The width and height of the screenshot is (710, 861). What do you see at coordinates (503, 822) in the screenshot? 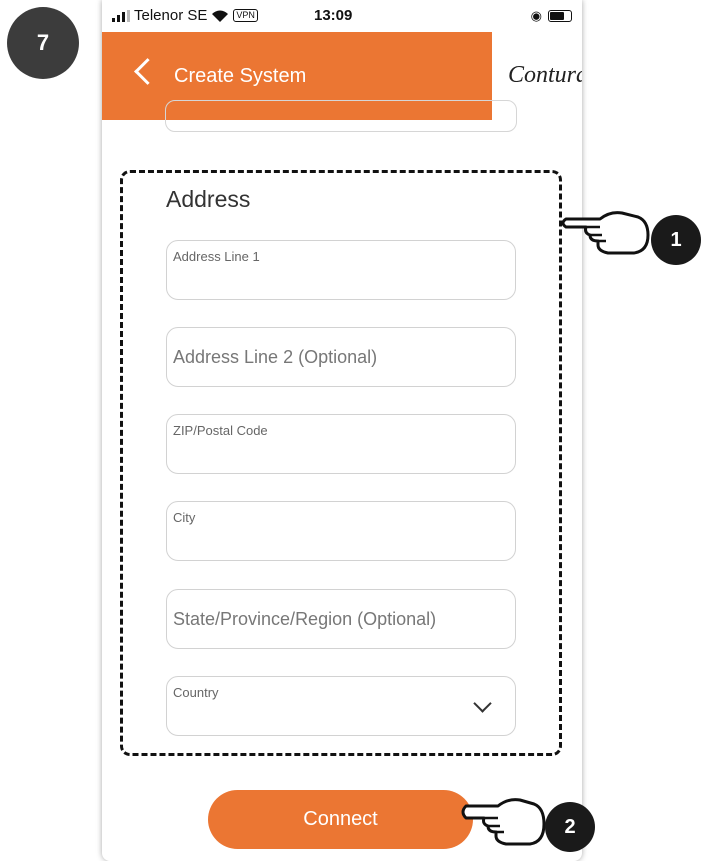
I see `pointing-hand-icon-connect` at bounding box center [503, 822].